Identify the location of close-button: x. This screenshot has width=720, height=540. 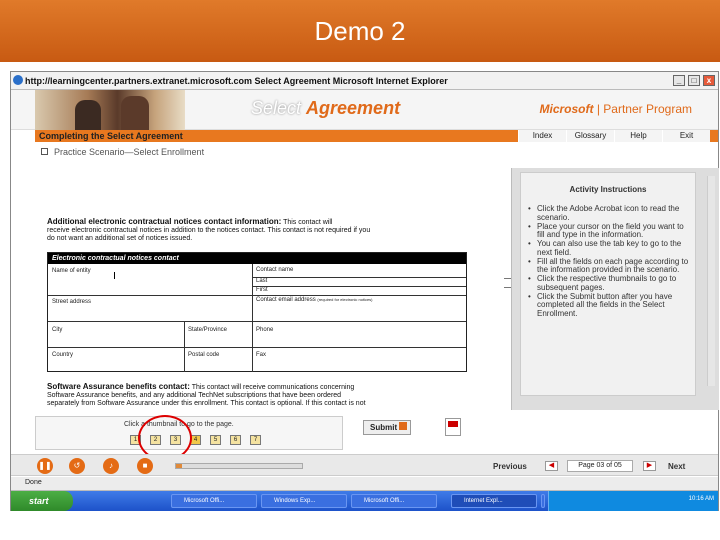
(709, 80).